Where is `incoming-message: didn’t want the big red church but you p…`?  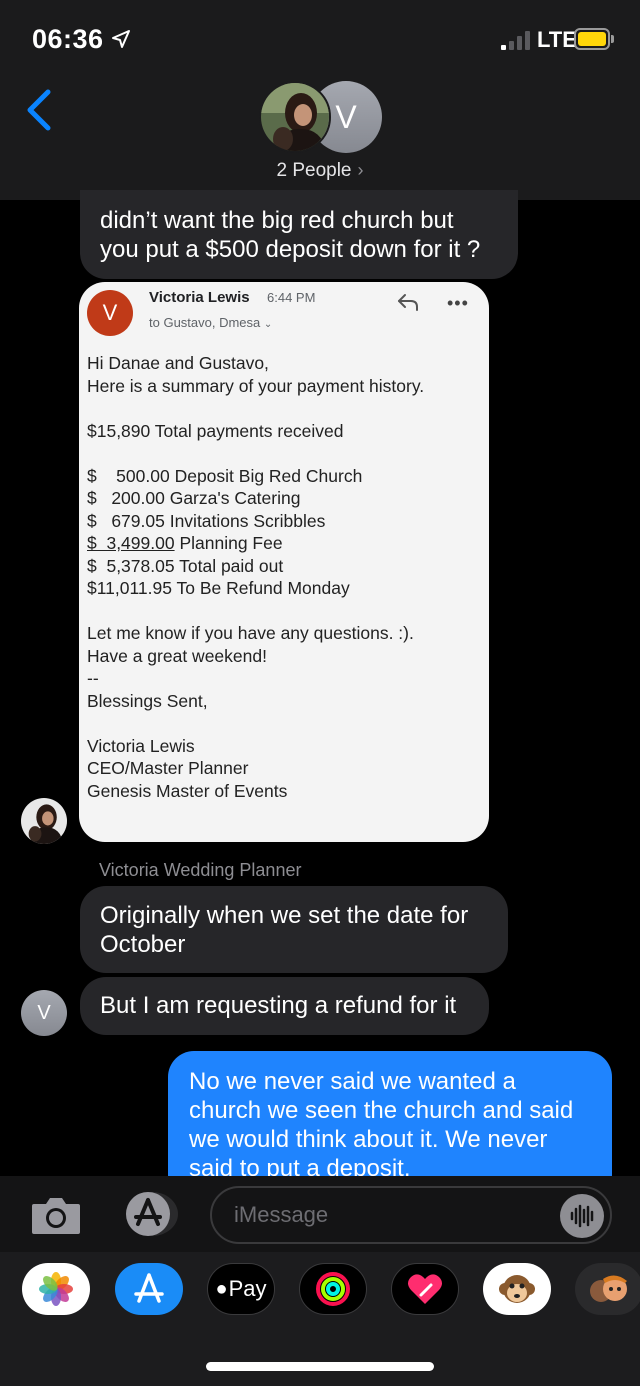 incoming-message: didn’t want the big red church but you p… is located at coordinates (299, 234).